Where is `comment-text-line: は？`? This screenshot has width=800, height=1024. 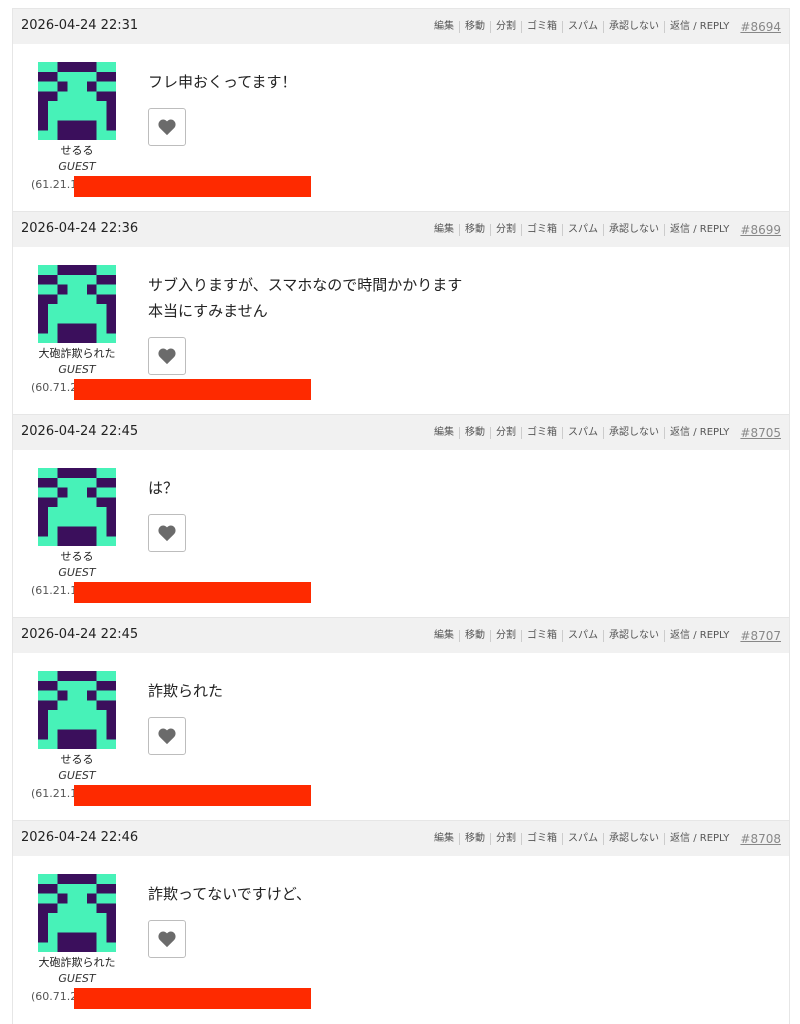 comment-text-line: は？ is located at coordinates (163, 488).